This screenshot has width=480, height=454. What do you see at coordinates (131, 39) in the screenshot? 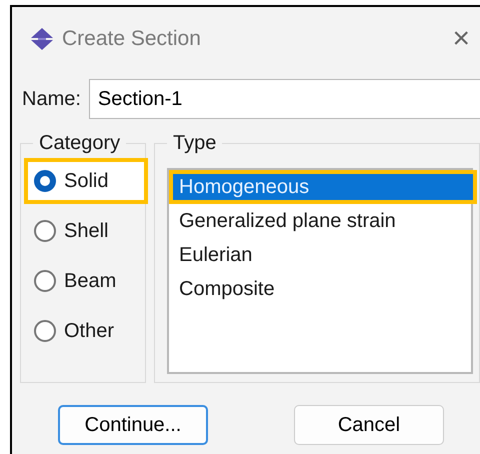
I see `window-title: Create Section` at bounding box center [131, 39].